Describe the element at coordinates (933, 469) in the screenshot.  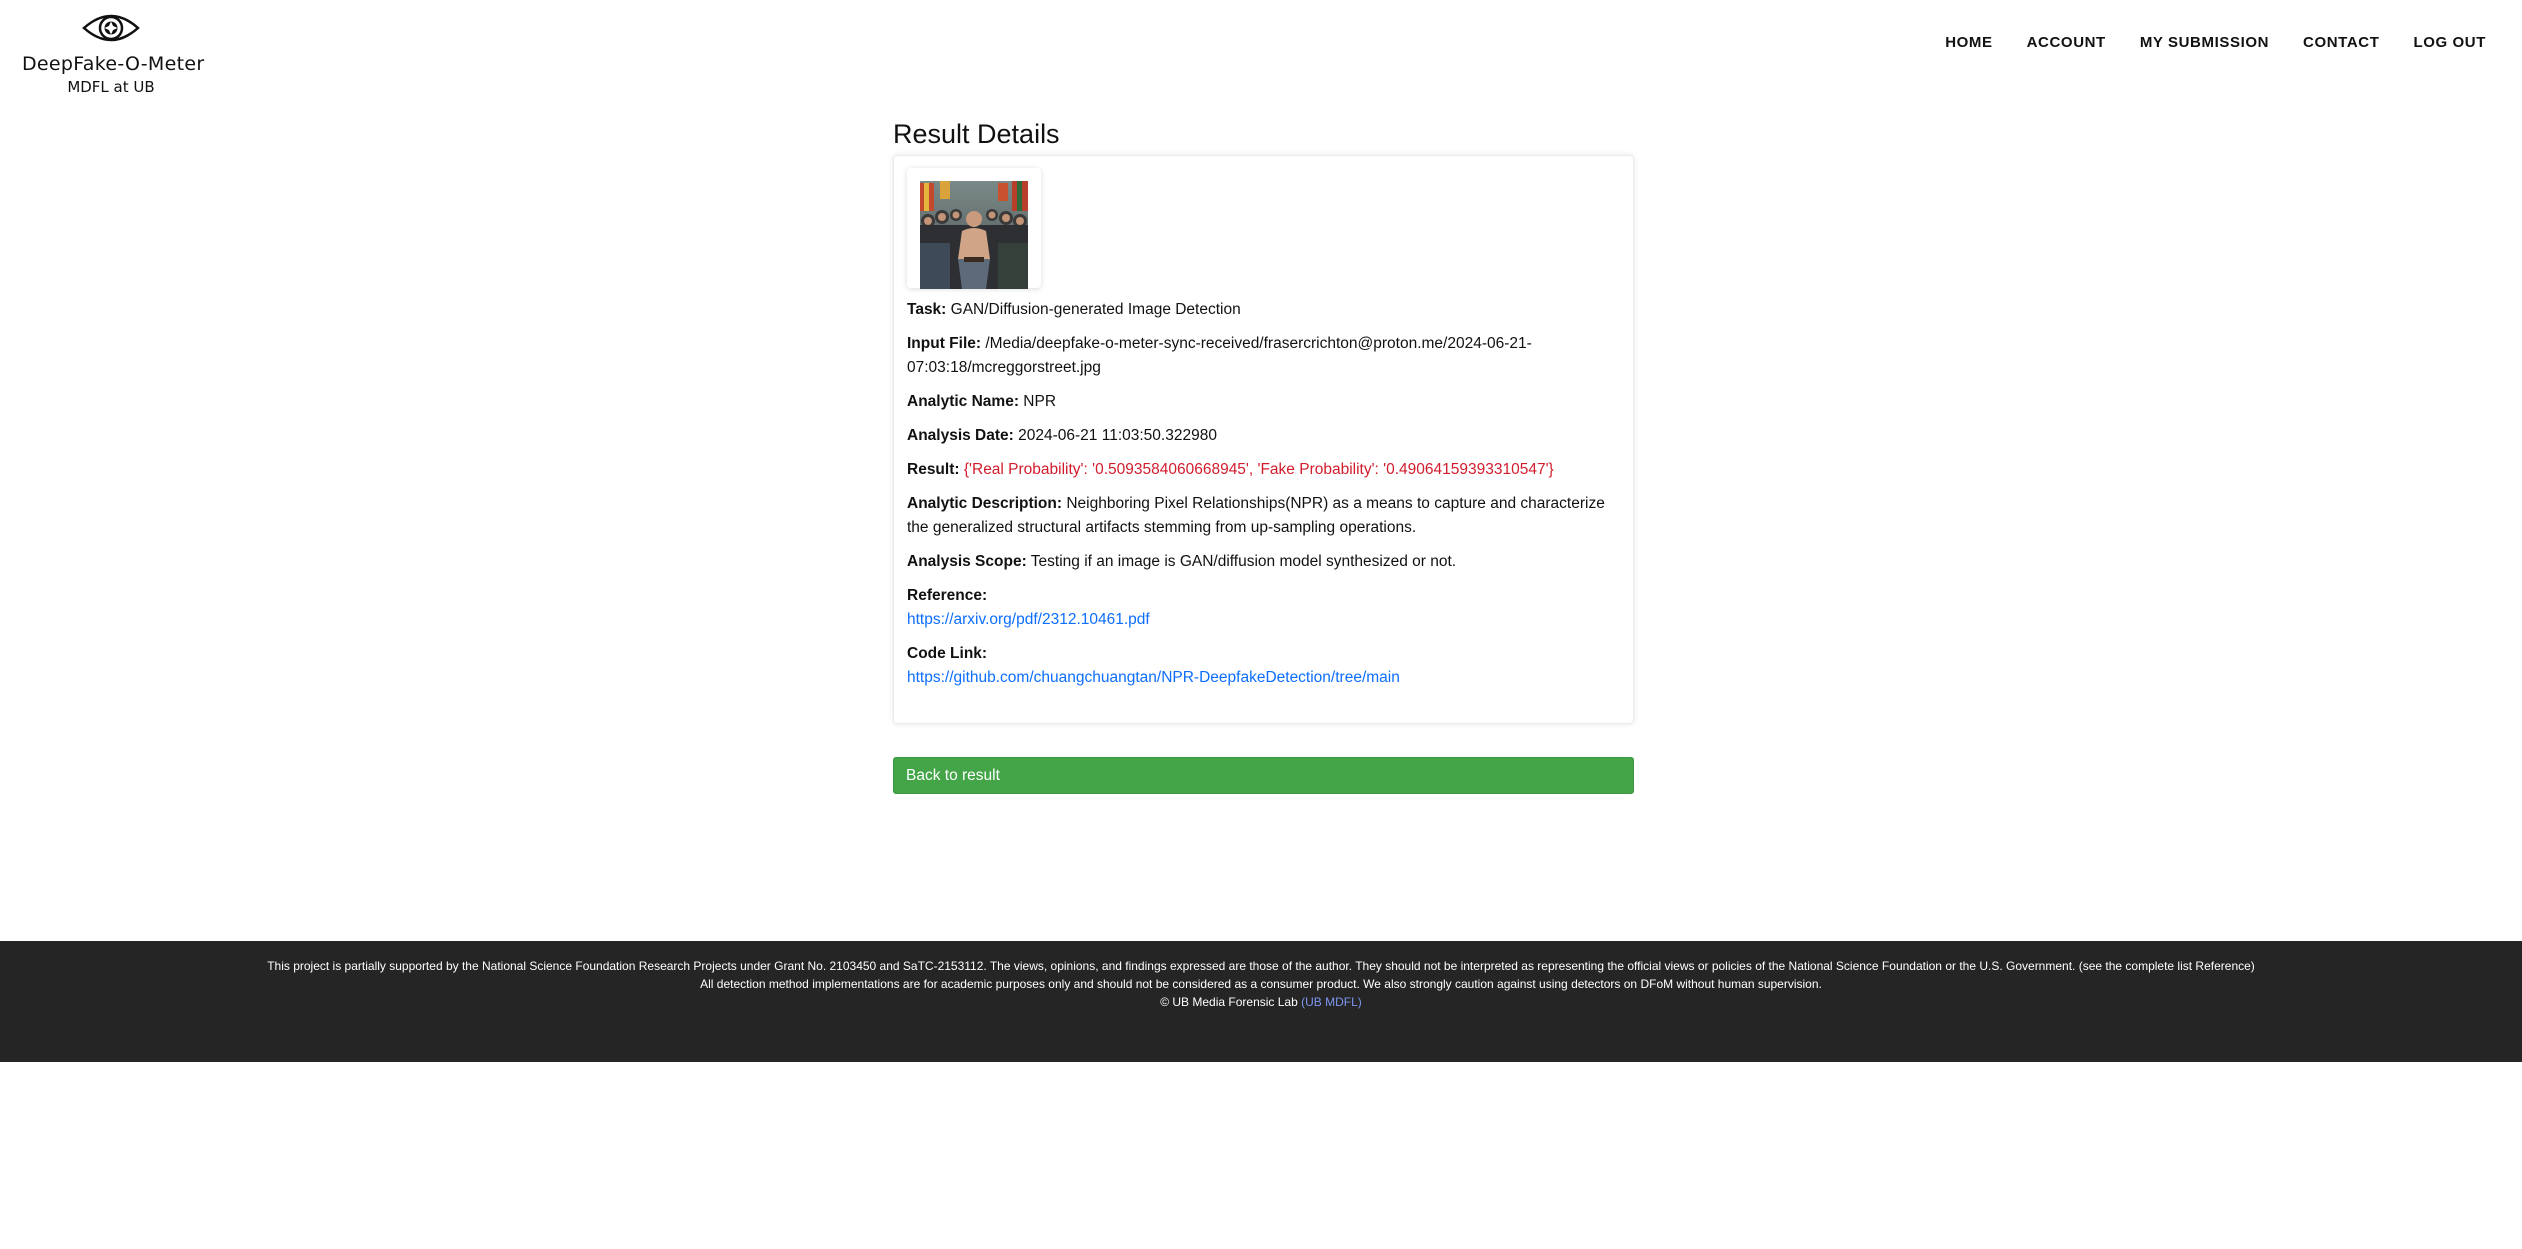
I see `result-label: Result:` at that location.